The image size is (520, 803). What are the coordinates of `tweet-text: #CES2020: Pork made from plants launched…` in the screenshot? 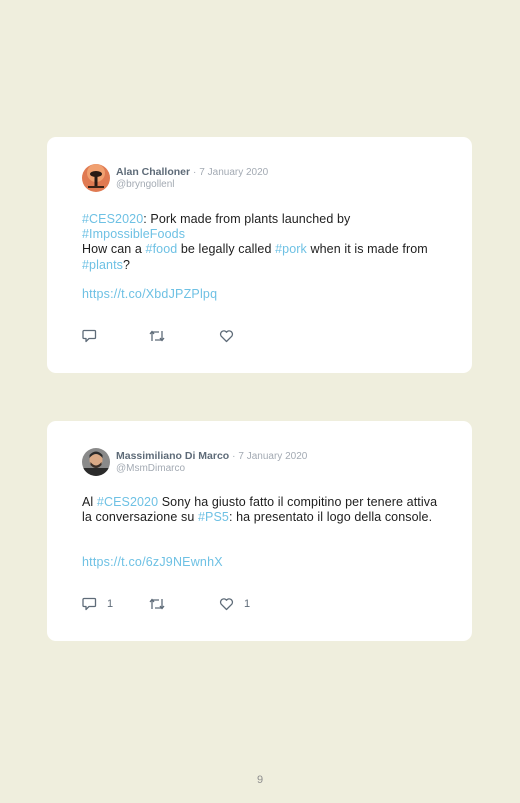 It's located at (262, 242).